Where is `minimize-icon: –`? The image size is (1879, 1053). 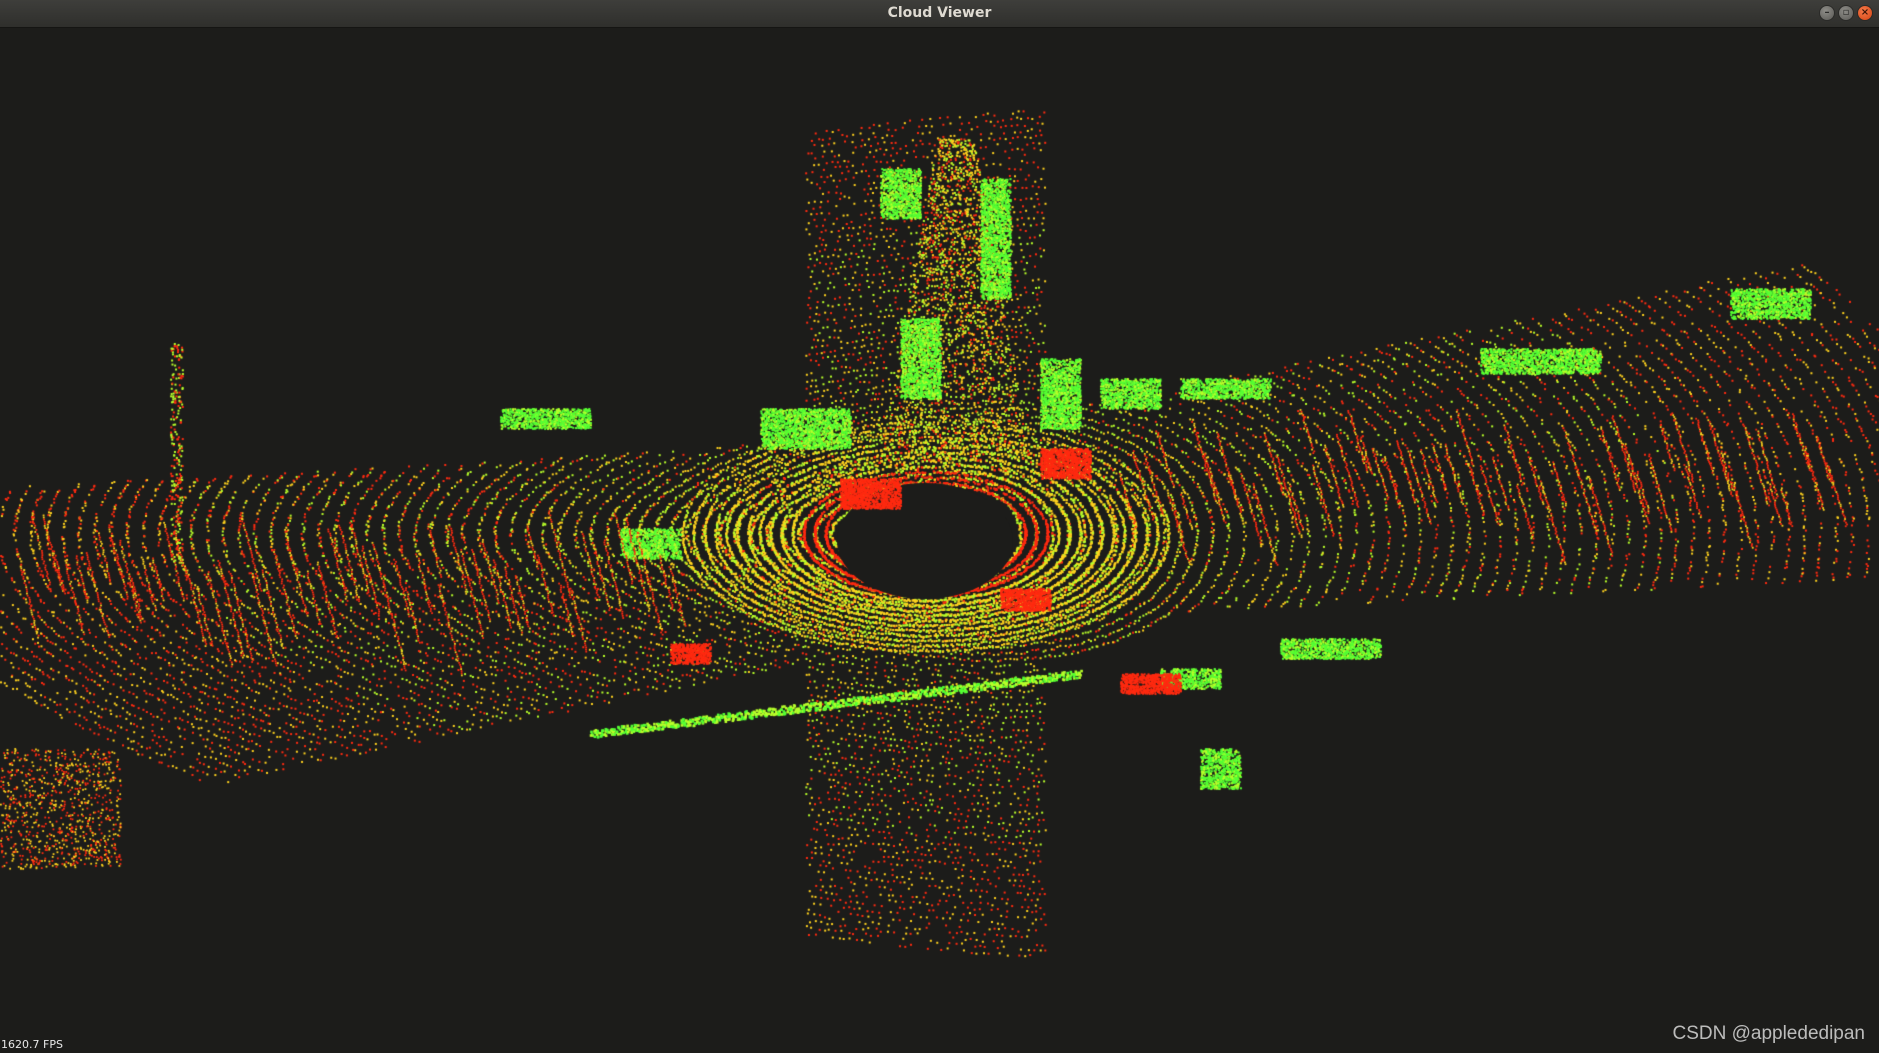 minimize-icon: – is located at coordinates (1827, 13).